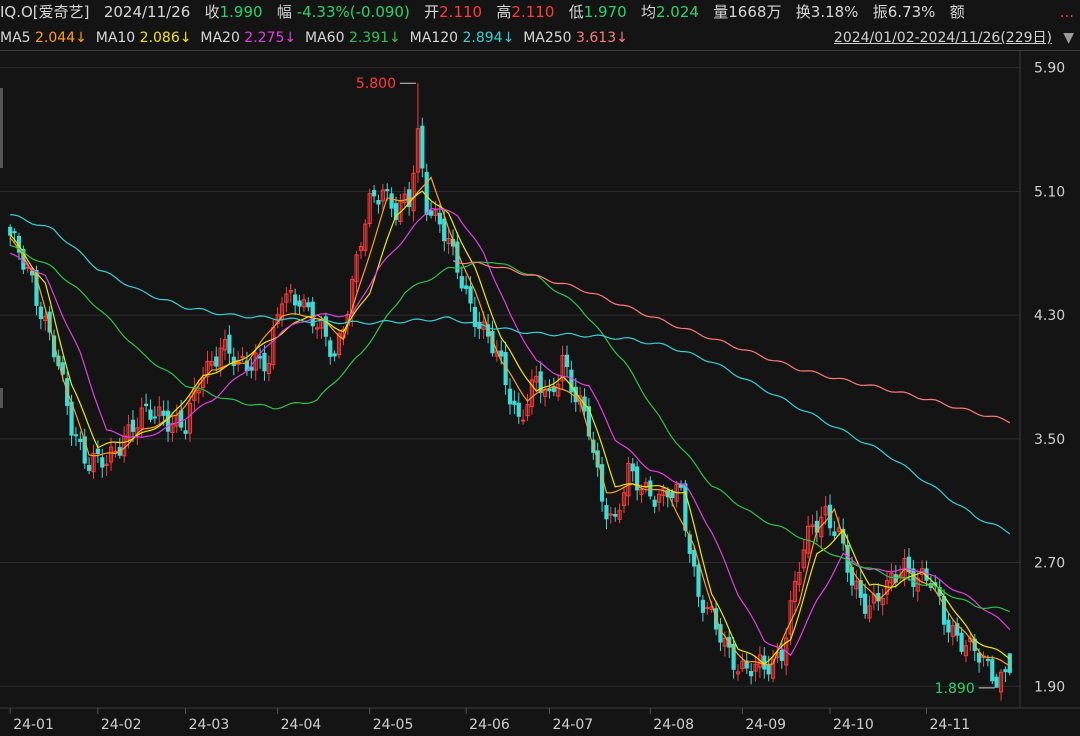 This screenshot has width=1080, height=736. Describe the element at coordinates (673, 725) in the screenshot. I see `x-tick-label: 24-08` at that location.